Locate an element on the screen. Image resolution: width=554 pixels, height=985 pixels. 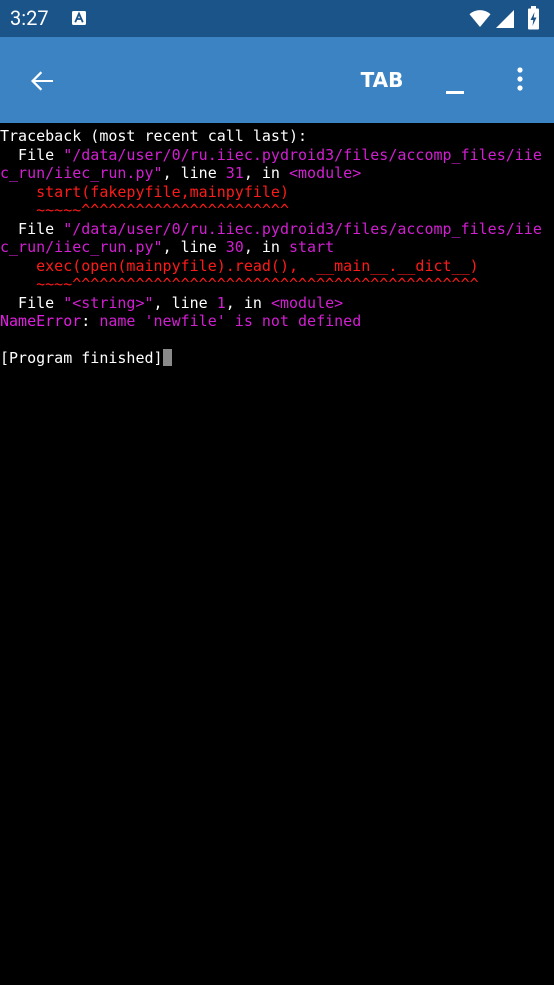
battery-charging-icon is located at coordinates (533, 18).